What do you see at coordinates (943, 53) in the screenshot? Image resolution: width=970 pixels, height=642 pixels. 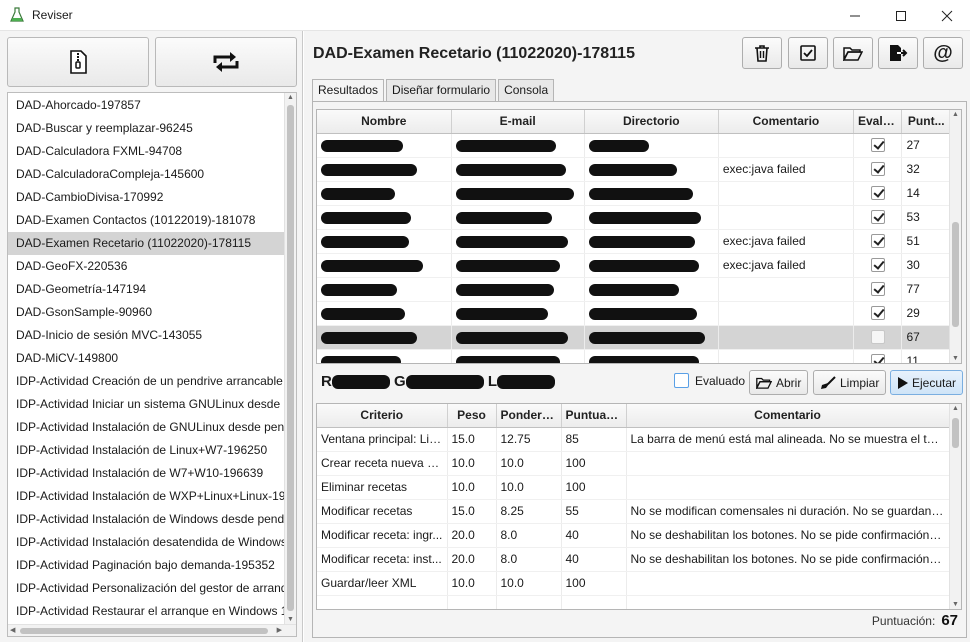 I see `email-button: @` at bounding box center [943, 53].